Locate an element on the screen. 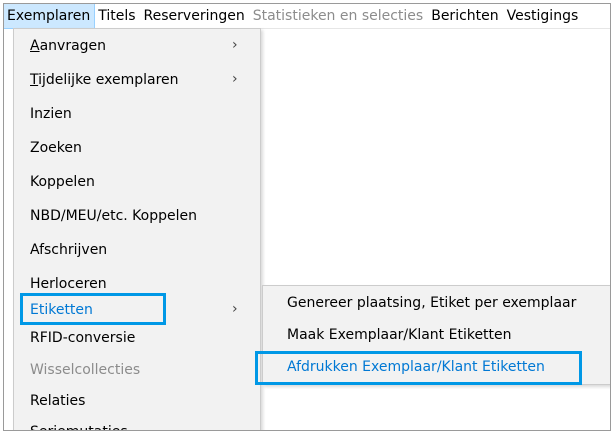 This screenshot has height=434, width=614. menu-vestigings: Vestigings is located at coordinates (543, 16).